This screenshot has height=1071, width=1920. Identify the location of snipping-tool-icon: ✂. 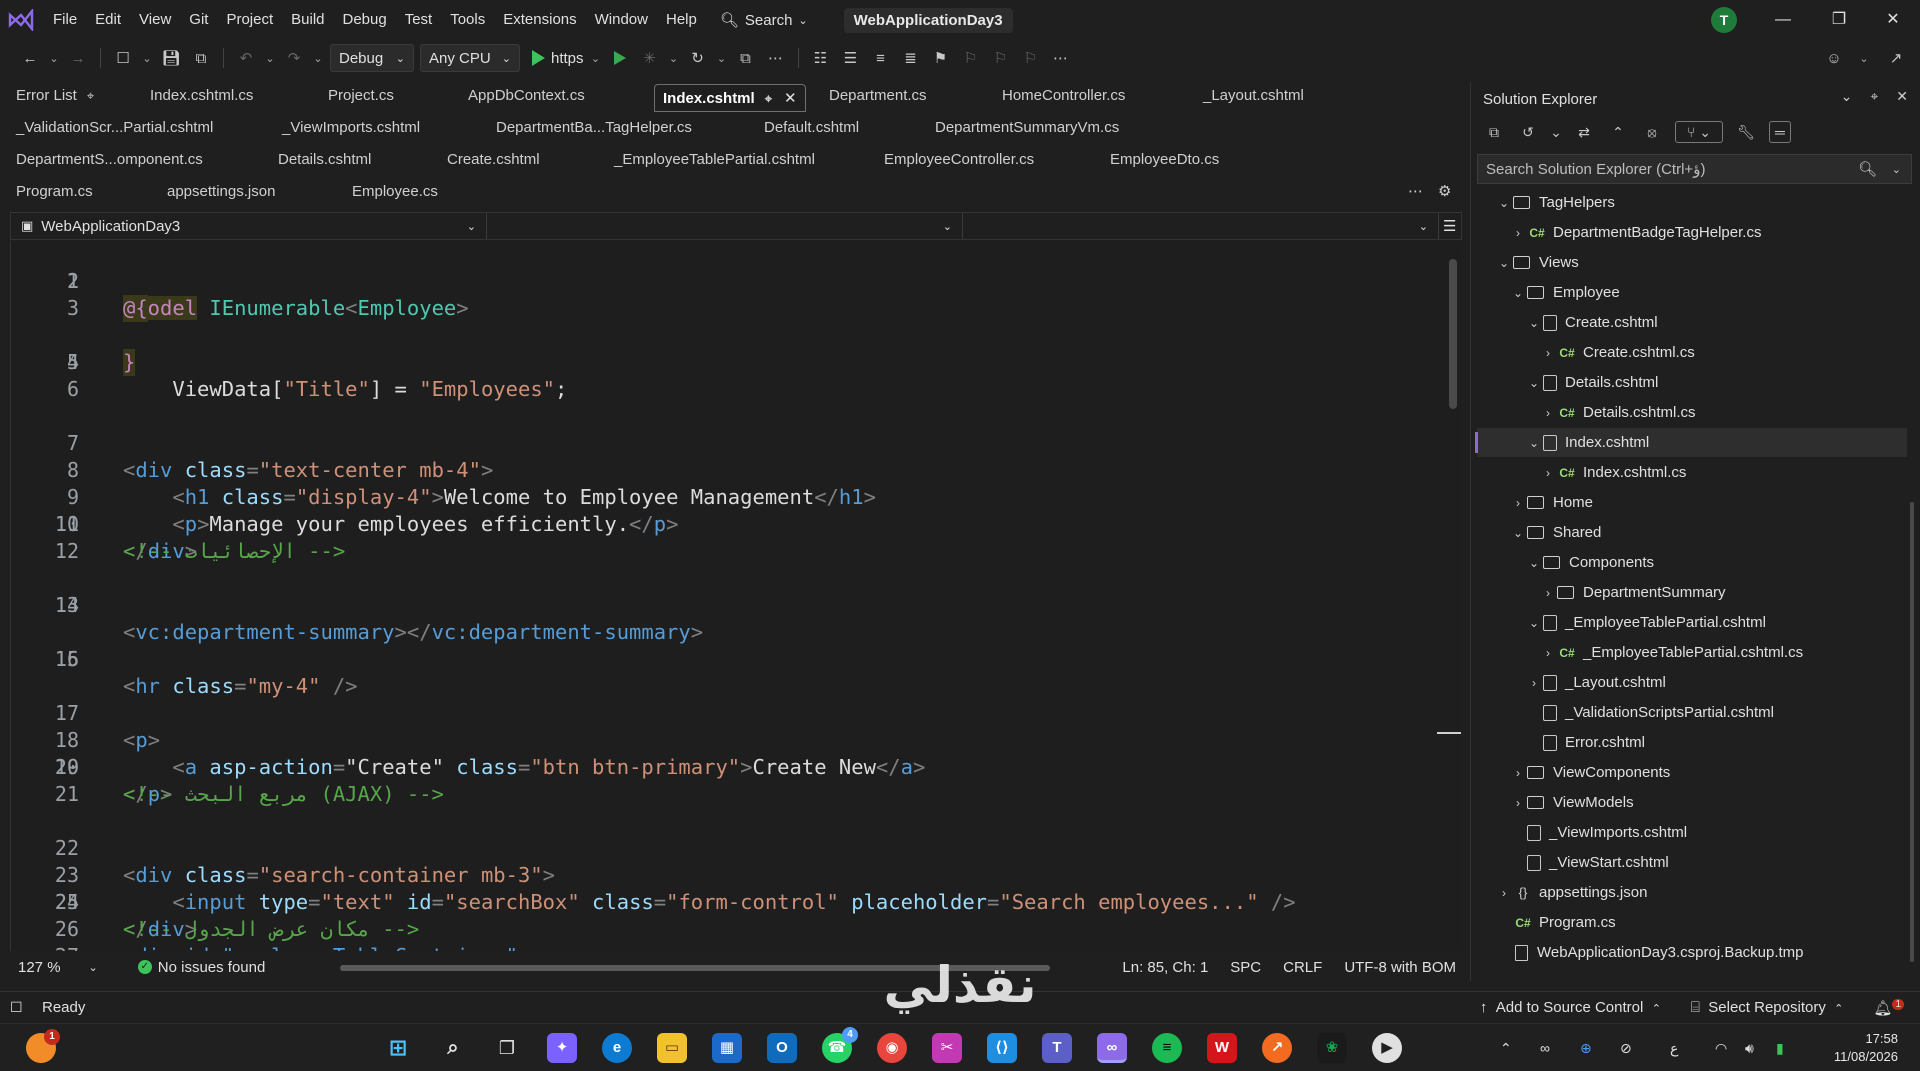
(947, 1048).